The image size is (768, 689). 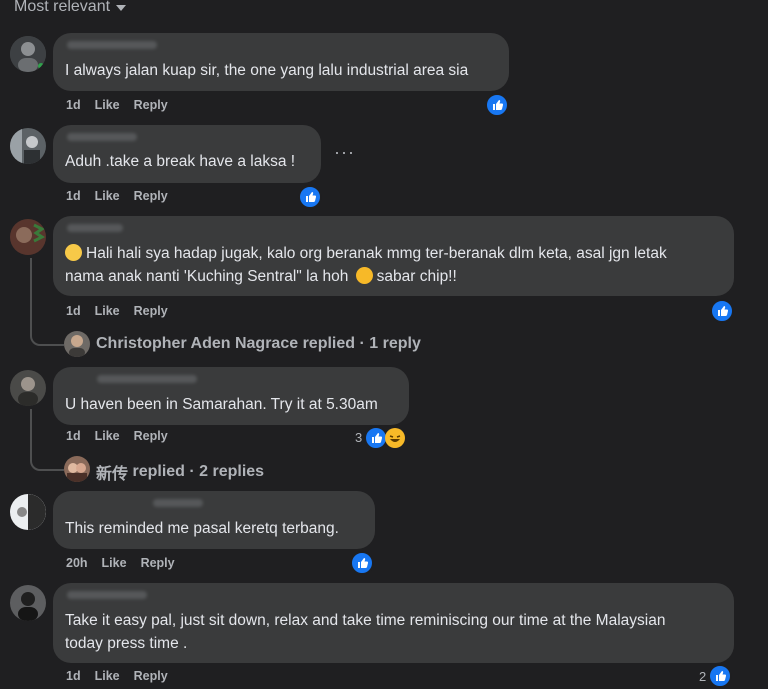 What do you see at coordinates (702, 676) in the screenshot?
I see `reaction-count: 2` at bounding box center [702, 676].